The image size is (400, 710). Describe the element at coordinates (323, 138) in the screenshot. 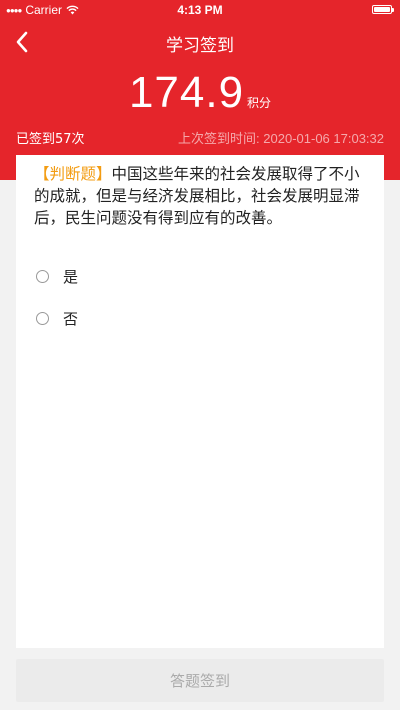

I see `last-sign-time: 2020-01-06 17:03:32` at that location.